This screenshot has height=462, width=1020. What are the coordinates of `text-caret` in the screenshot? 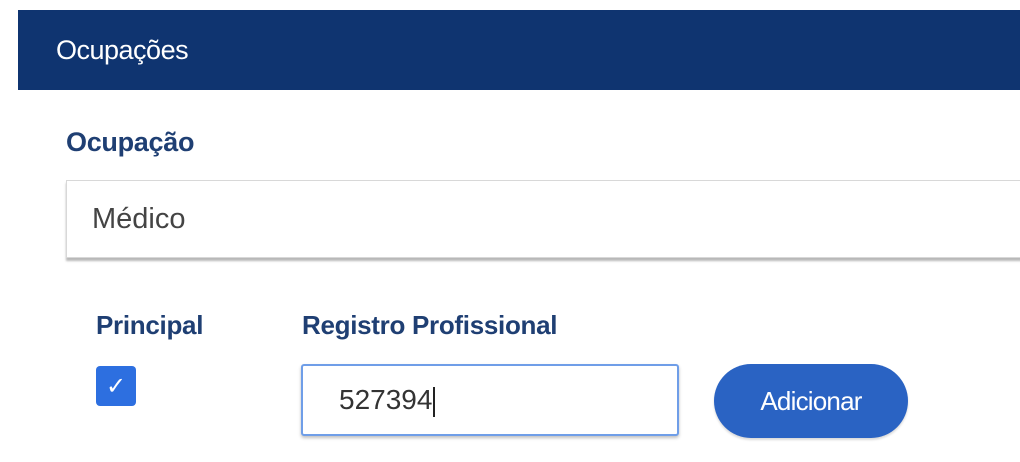 It's located at (434, 401).